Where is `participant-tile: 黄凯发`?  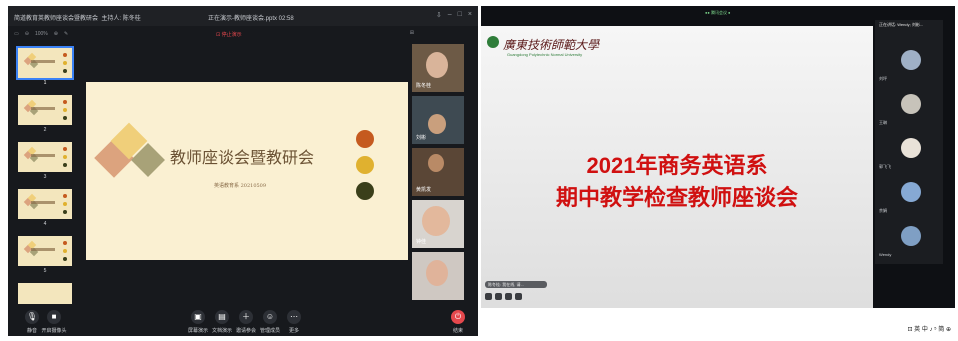
participant-tile: 黄凯发 is located at coordinates (438, 172).